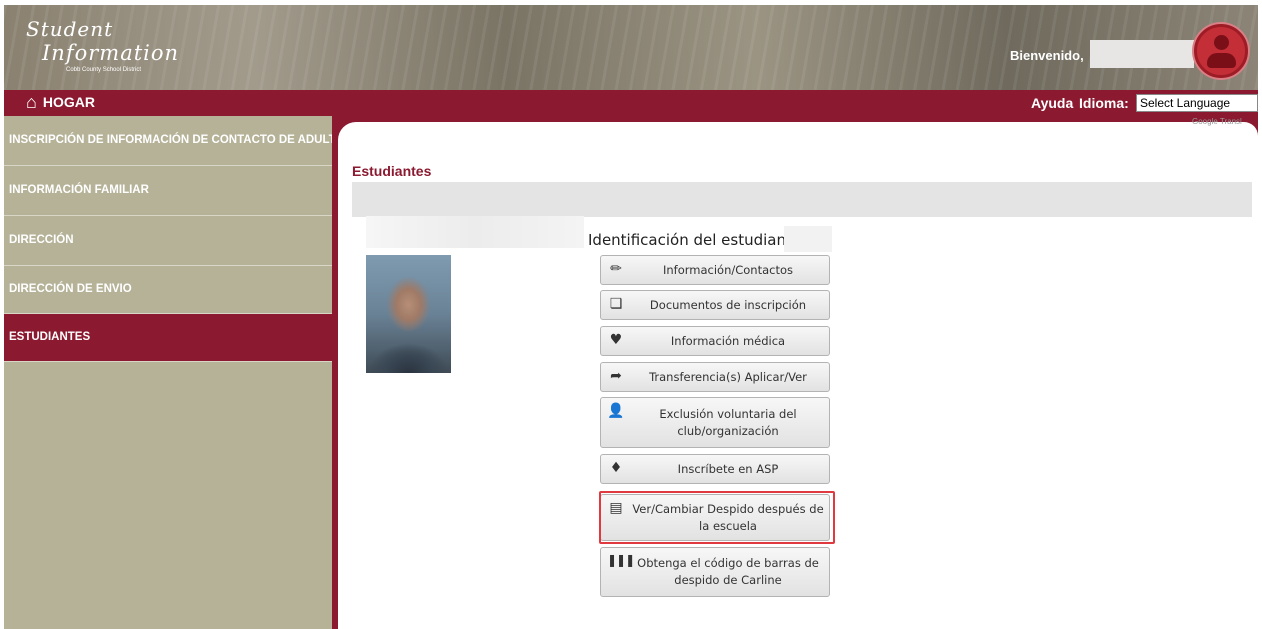 Image resolution: width=1262 pixels, height=629 pixels. I want to click on button-label: Transferencia(s) Aplicar/Ver, so click(728, 376).